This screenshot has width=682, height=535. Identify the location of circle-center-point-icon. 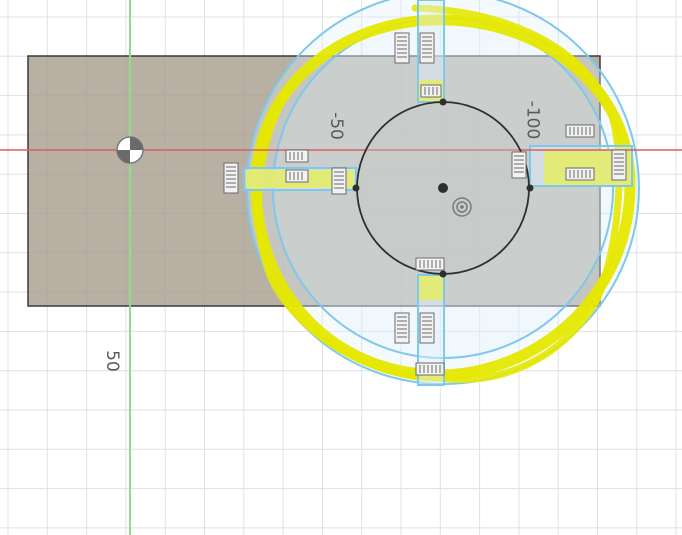
(443, 188).